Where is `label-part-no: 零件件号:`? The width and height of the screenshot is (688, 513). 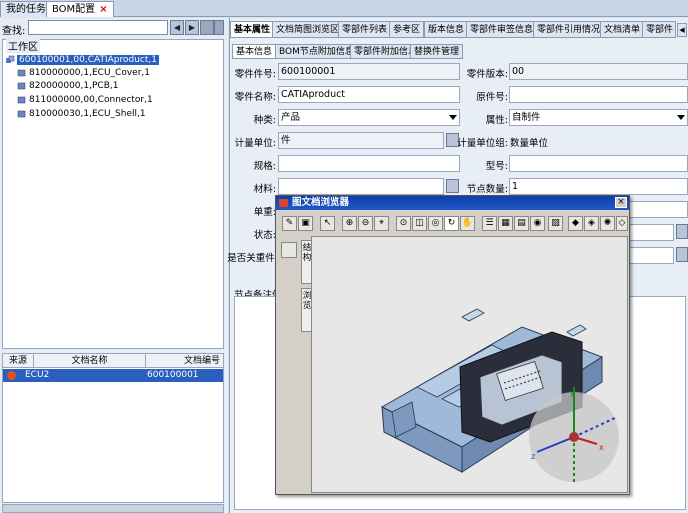
label-part-no: 零件件号: is located at coordinates (255, 74).